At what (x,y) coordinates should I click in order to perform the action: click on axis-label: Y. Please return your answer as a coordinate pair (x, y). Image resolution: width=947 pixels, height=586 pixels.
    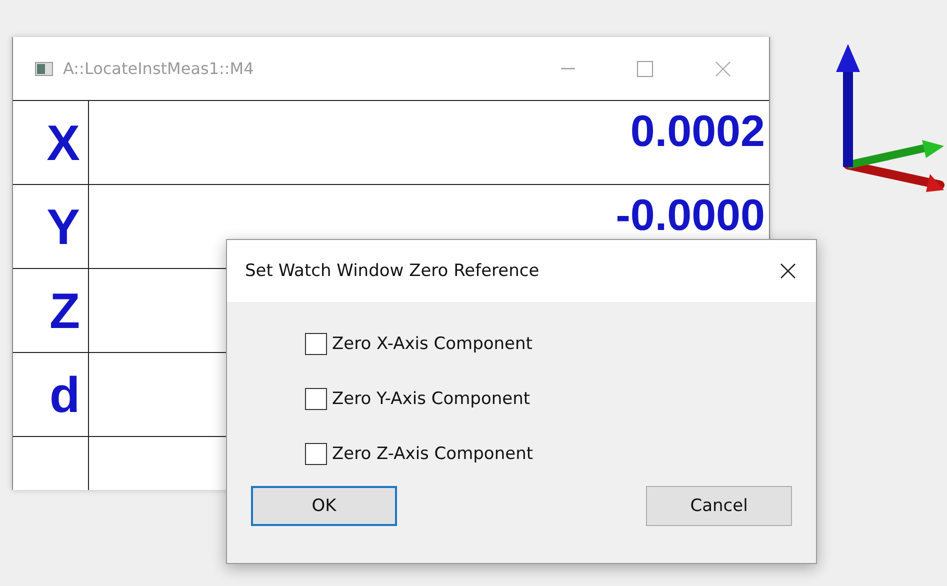
    Looking at the image, I should click on (63, 227).